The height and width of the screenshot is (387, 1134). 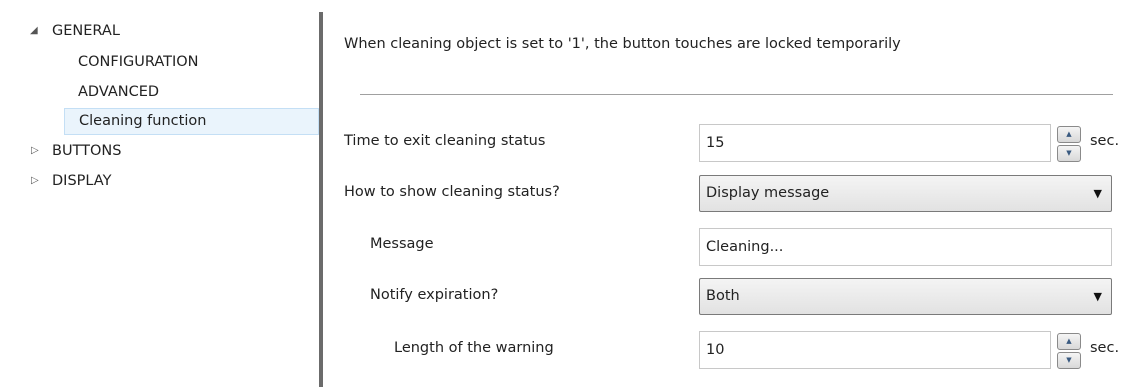 I want to click on tree-item-advanced: ADVANCED, so click(x=118, y=92).